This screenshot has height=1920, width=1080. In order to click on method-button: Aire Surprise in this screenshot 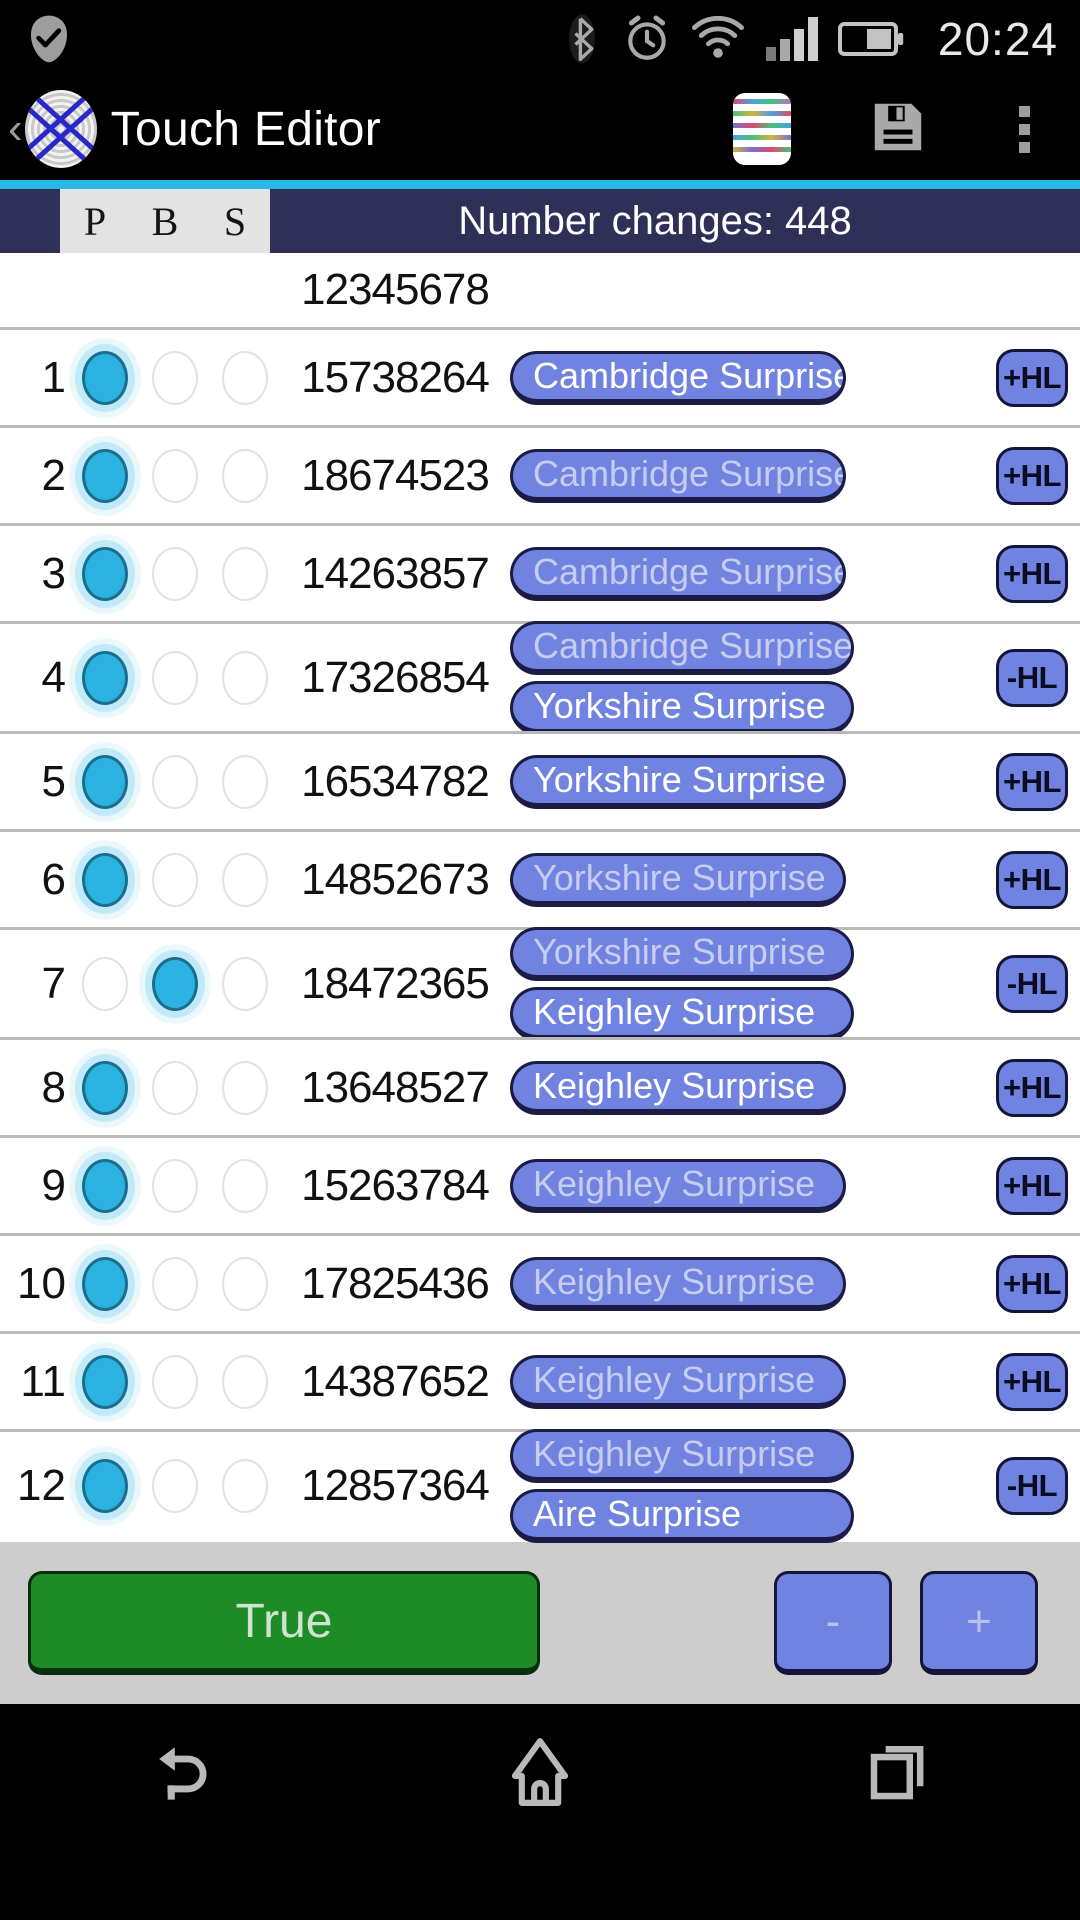, I will do `click(682, 1515)`.